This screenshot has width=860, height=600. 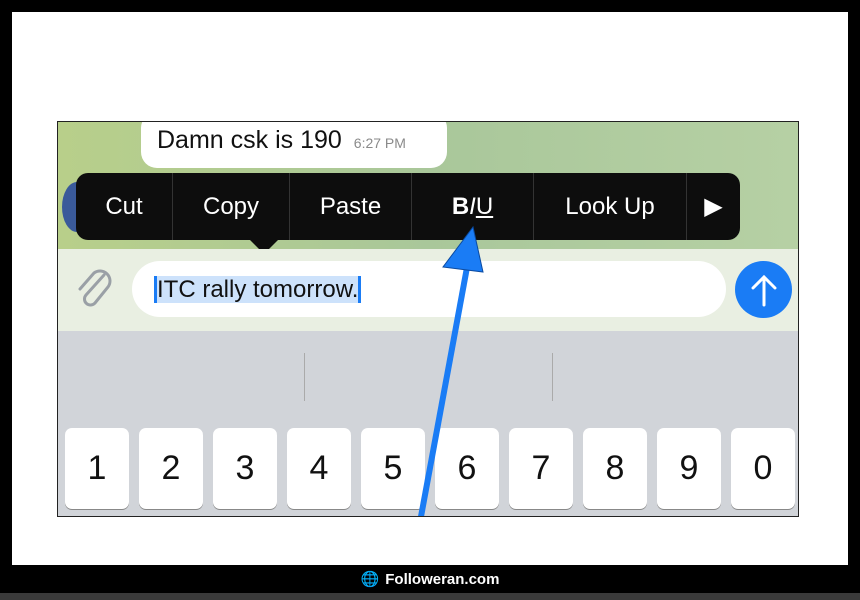 What do you see at coordinates (451, 370) in the screenshot?
I see `annotation-arrow-icon` at bounding box center [451, 370].